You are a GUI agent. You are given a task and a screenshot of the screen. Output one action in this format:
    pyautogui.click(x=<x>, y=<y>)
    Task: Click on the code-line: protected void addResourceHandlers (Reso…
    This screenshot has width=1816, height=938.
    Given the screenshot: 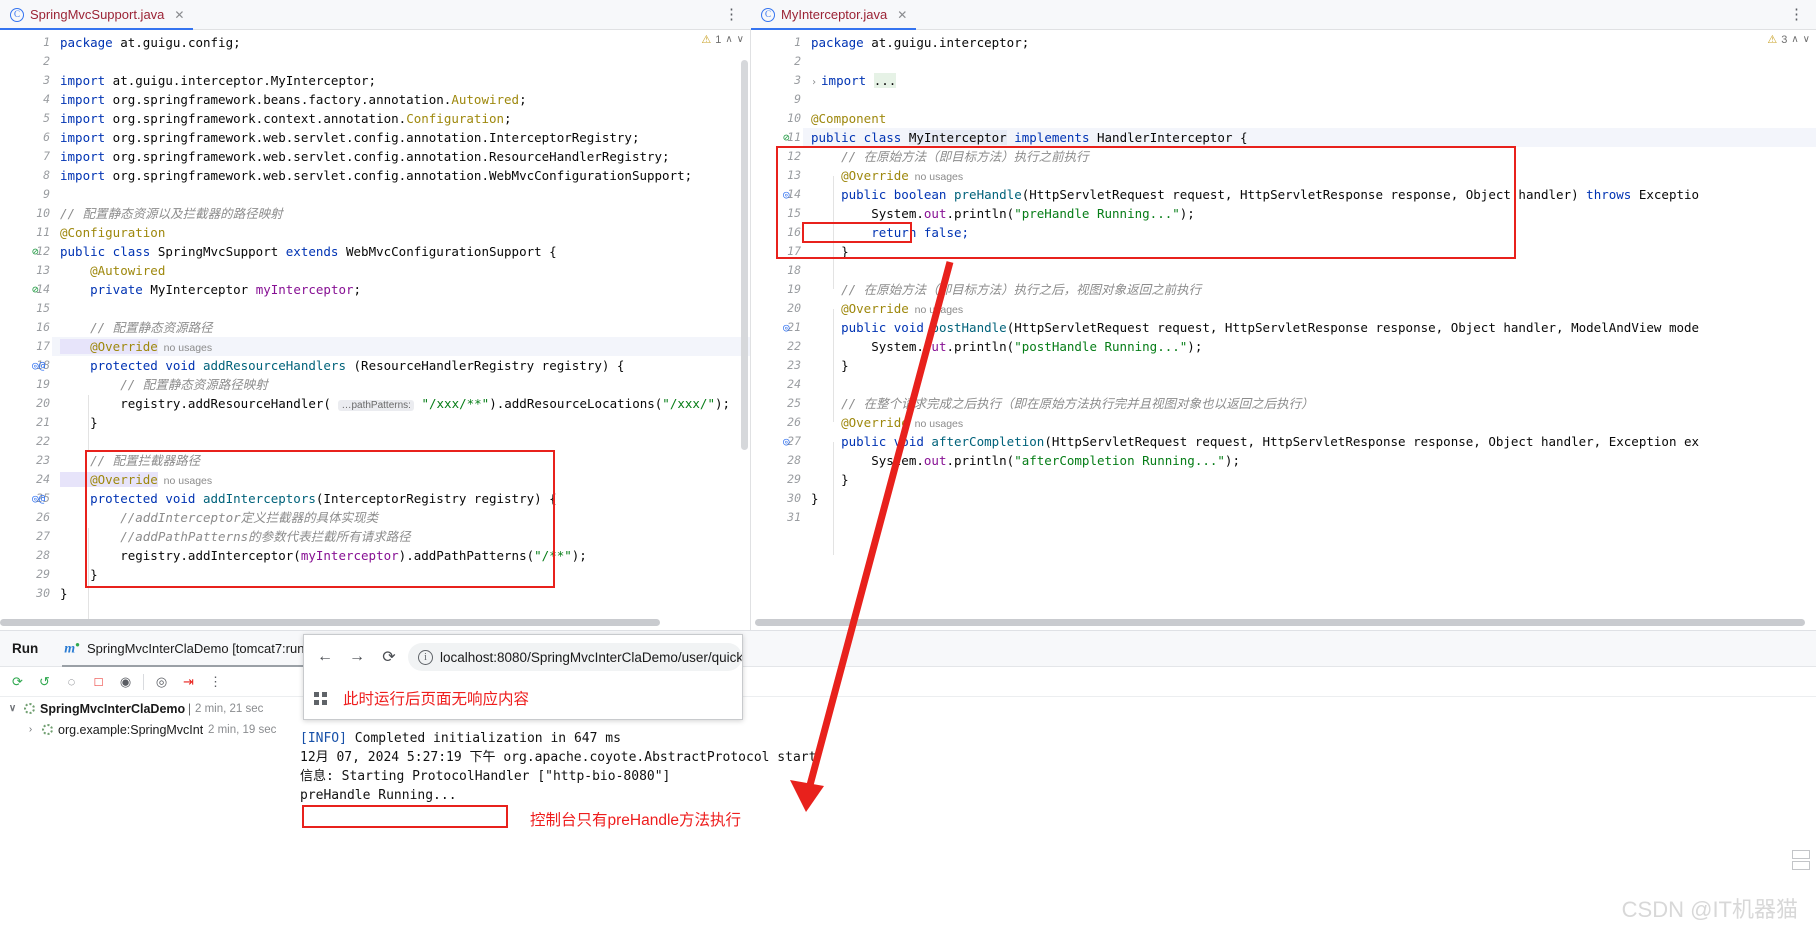 What is the action you would take?
    pyautogui.click(x=342, y=365)
    